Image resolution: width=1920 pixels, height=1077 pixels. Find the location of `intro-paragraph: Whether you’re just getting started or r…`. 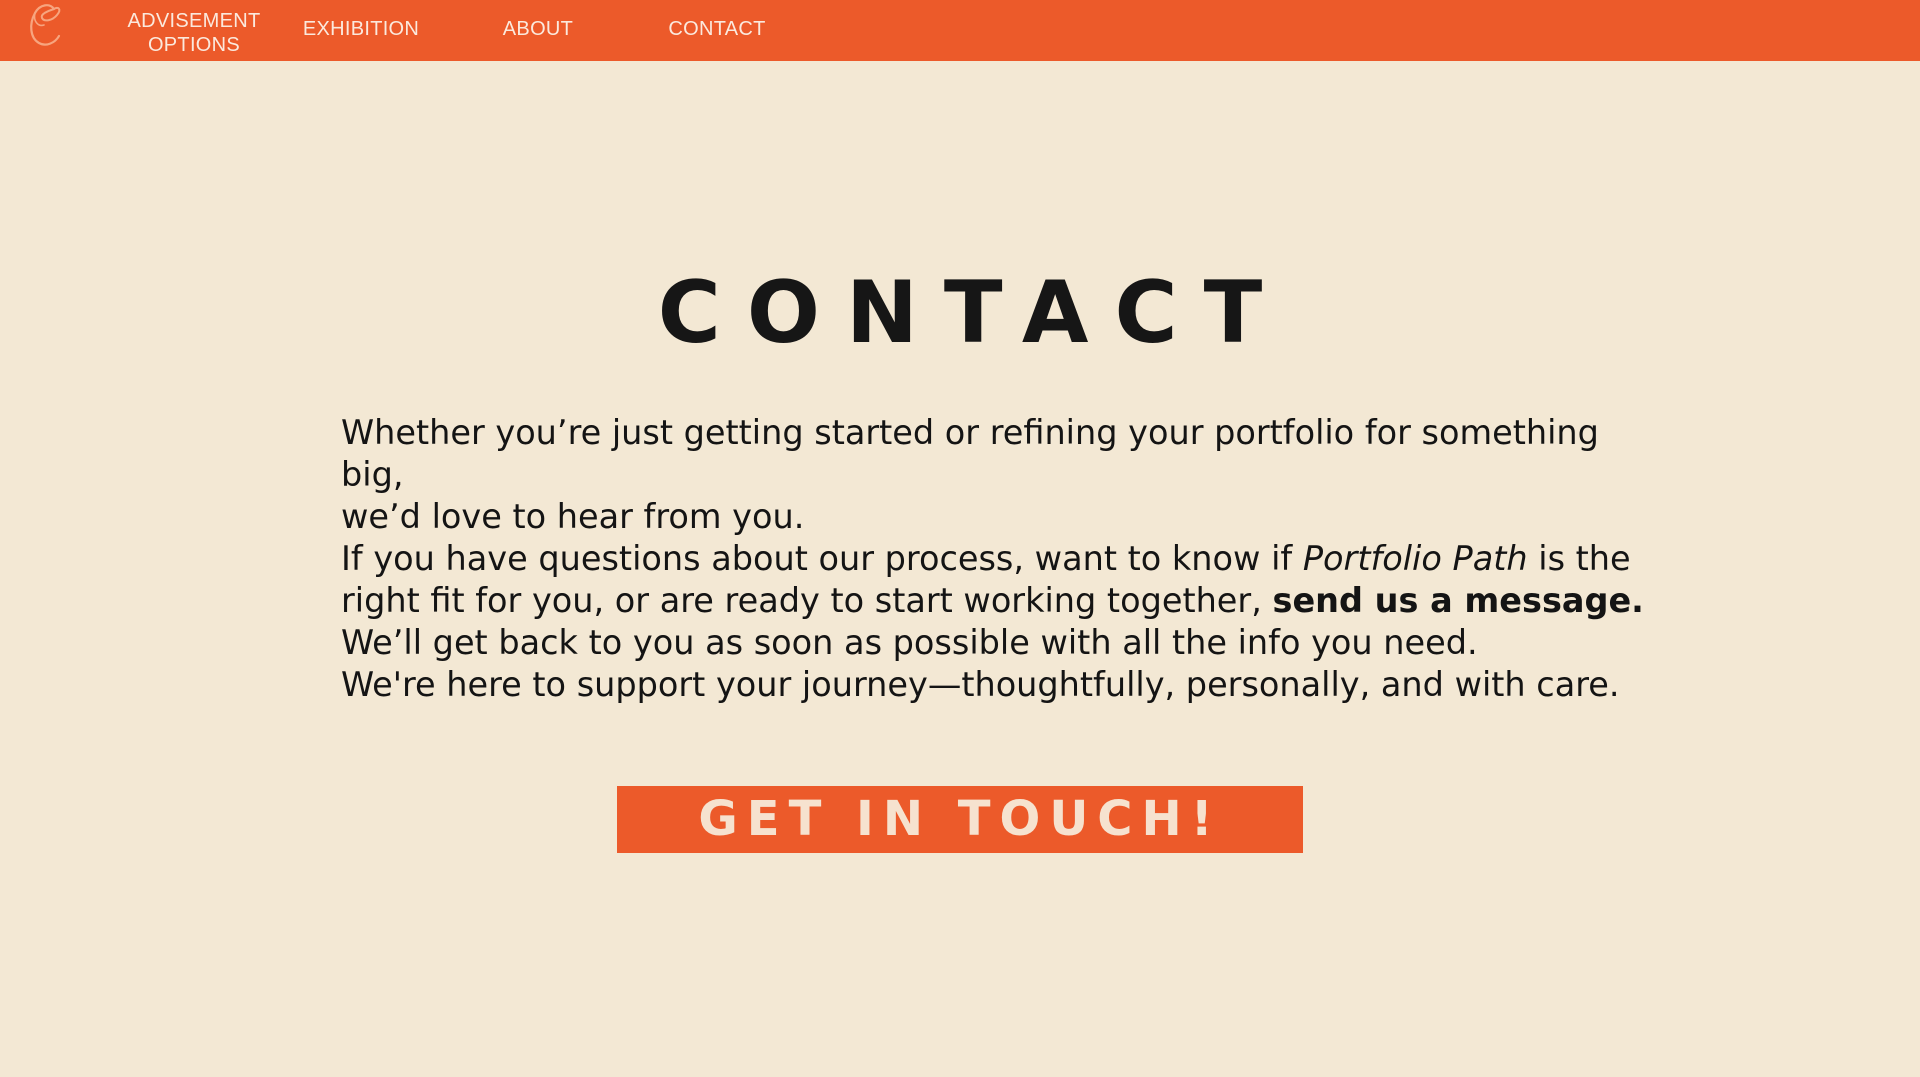

intro-paragraph: Whether you’re just getting started or r… is located at coordinates (1001, 475).